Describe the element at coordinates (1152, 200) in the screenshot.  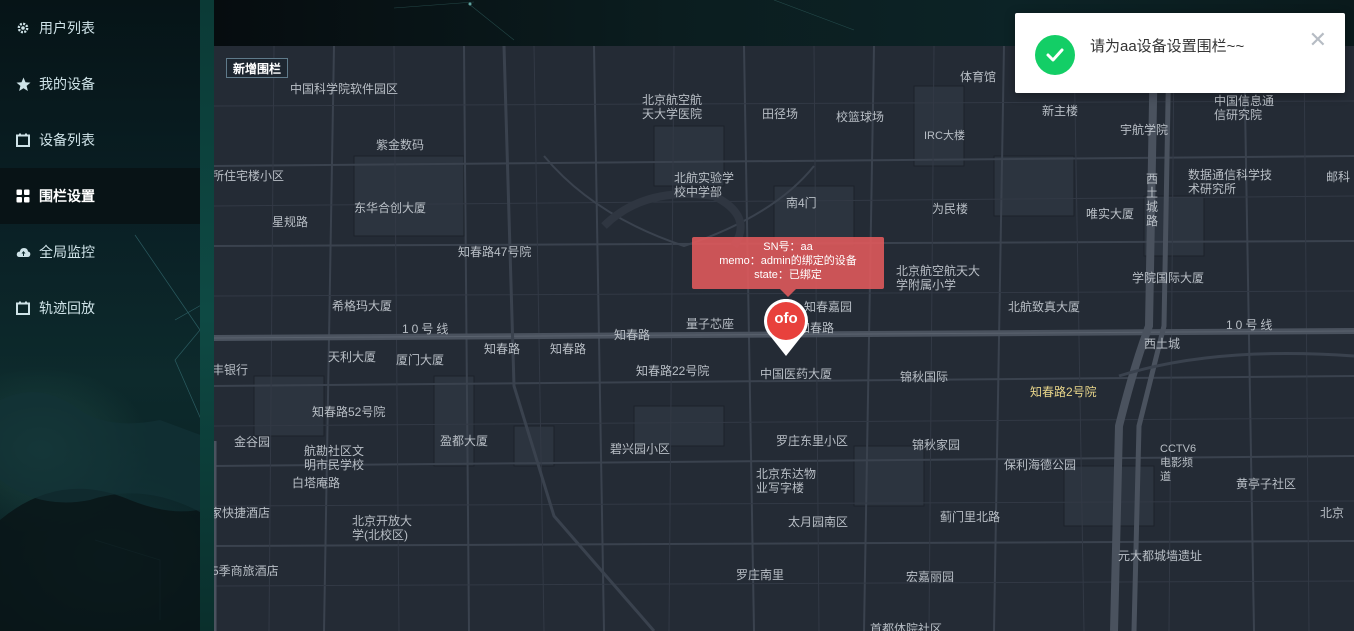
I see `map-label: 西土城路` at that location.